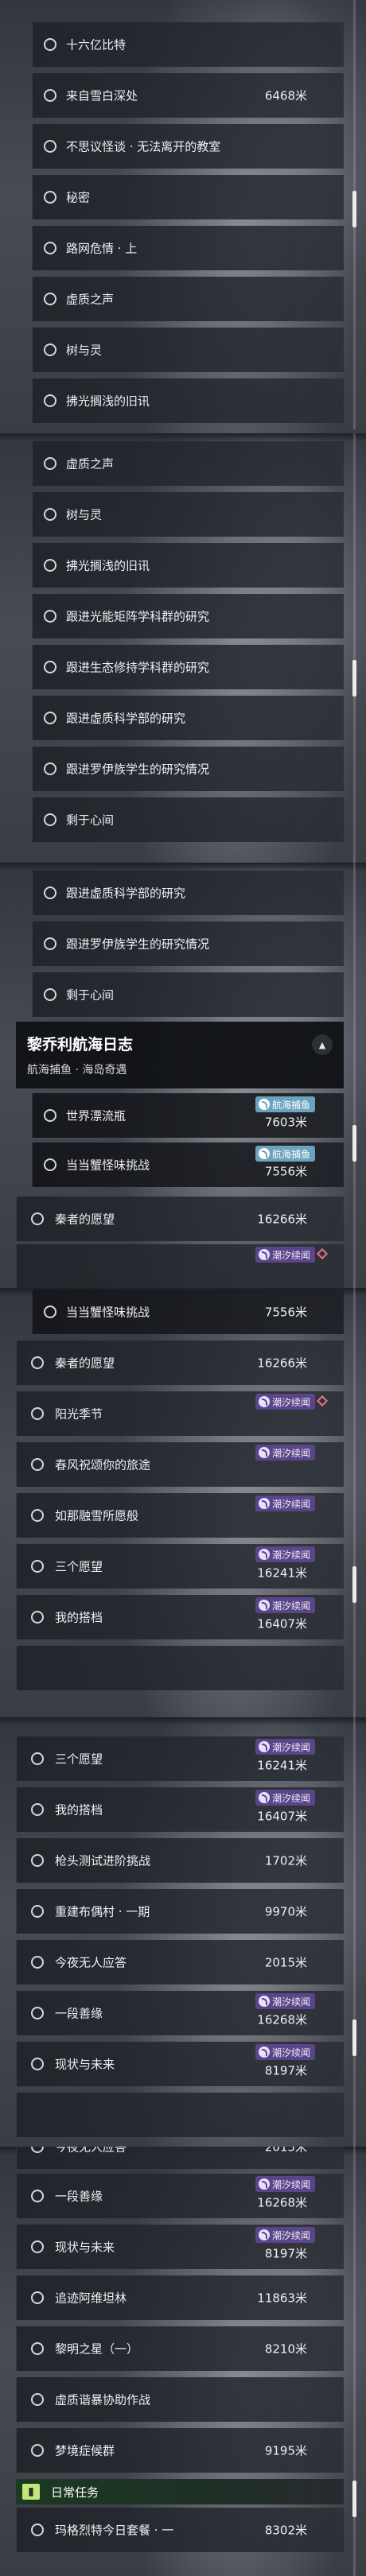  I want to click on quest-title: 来自雪白深处, so click(102, 96).